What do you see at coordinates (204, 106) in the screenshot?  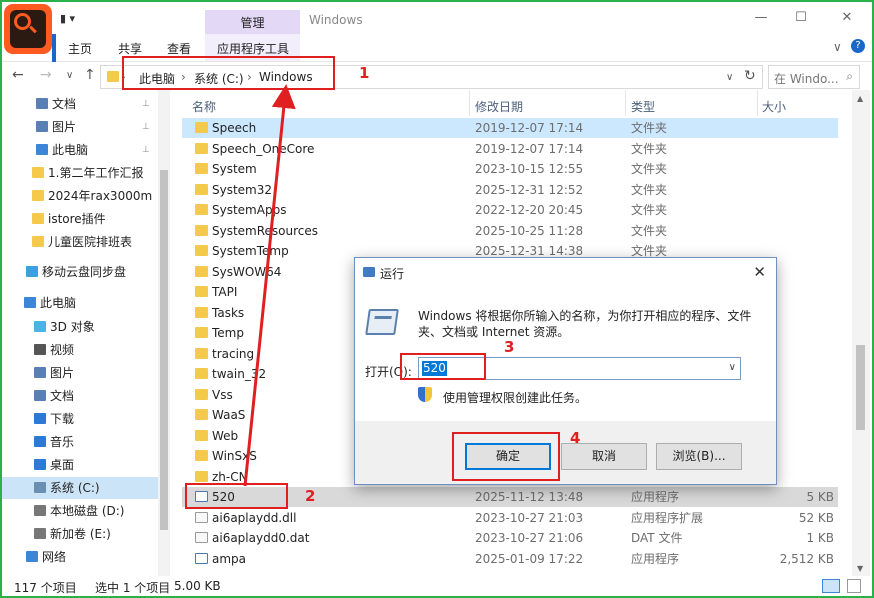 I see `column-name: 名称` at bounding box center [204, 106].